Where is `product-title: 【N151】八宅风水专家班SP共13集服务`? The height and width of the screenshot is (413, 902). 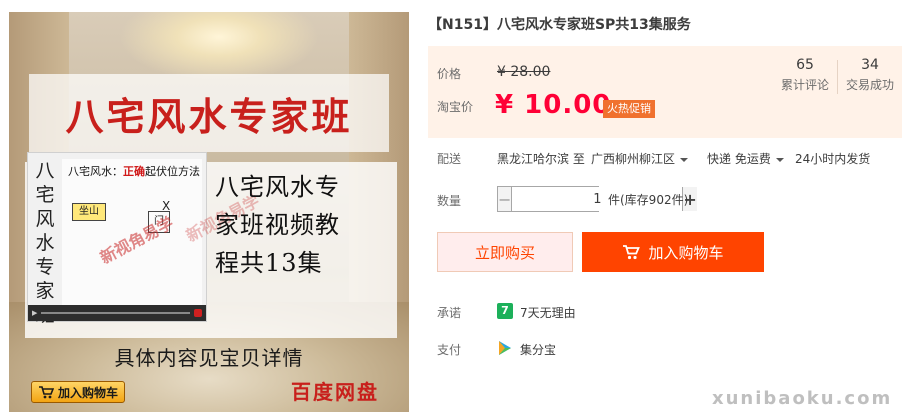
product-title: 【N151】八宅风水专家班SP共13集服务 is located at coordinates (559, 25).